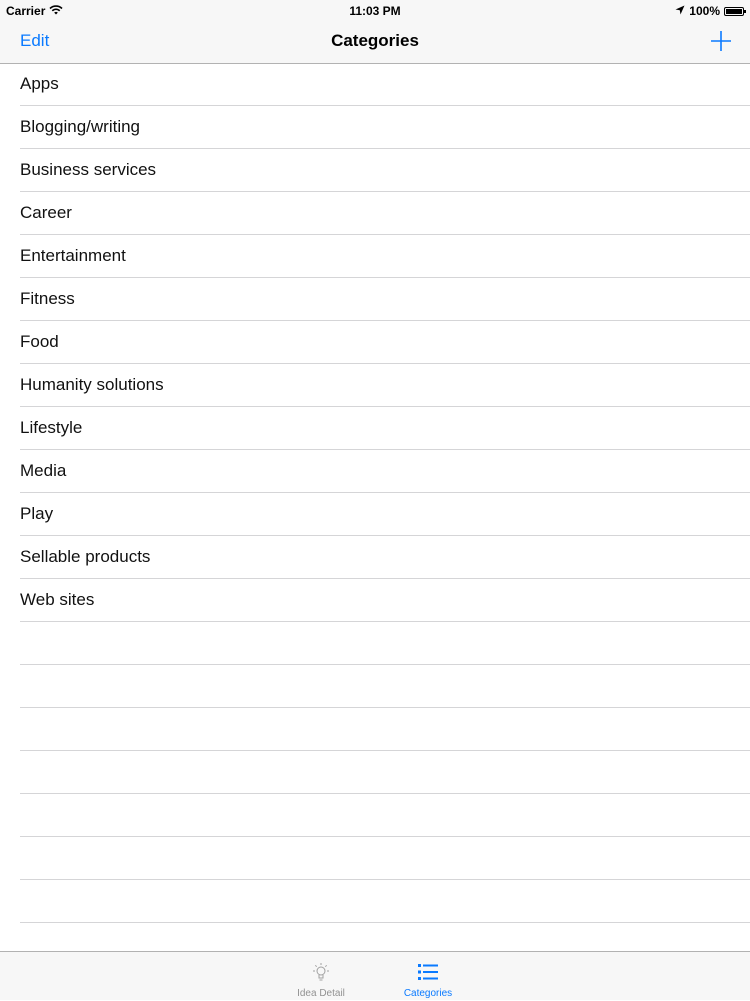 The height and width of the screenshot is (1001, 750). I want to click on category-label: Business services, so click(88, 169).